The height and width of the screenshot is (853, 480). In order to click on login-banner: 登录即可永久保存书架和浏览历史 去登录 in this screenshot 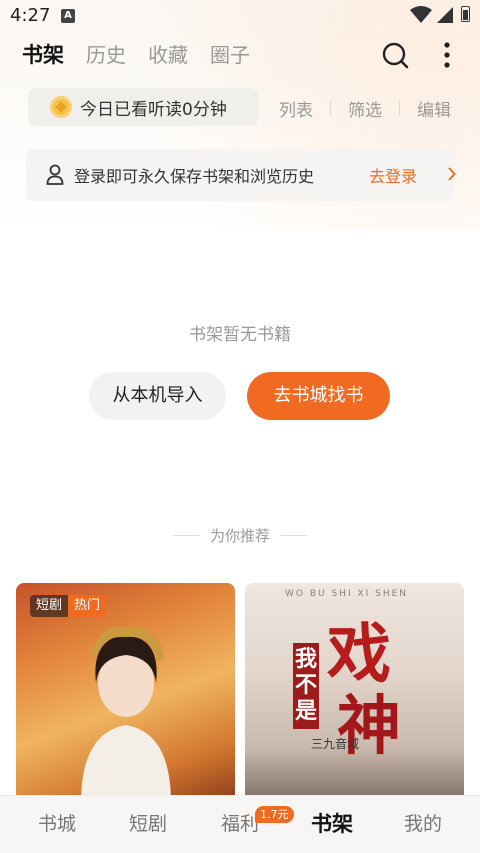, I will do `click(241, 175)`.